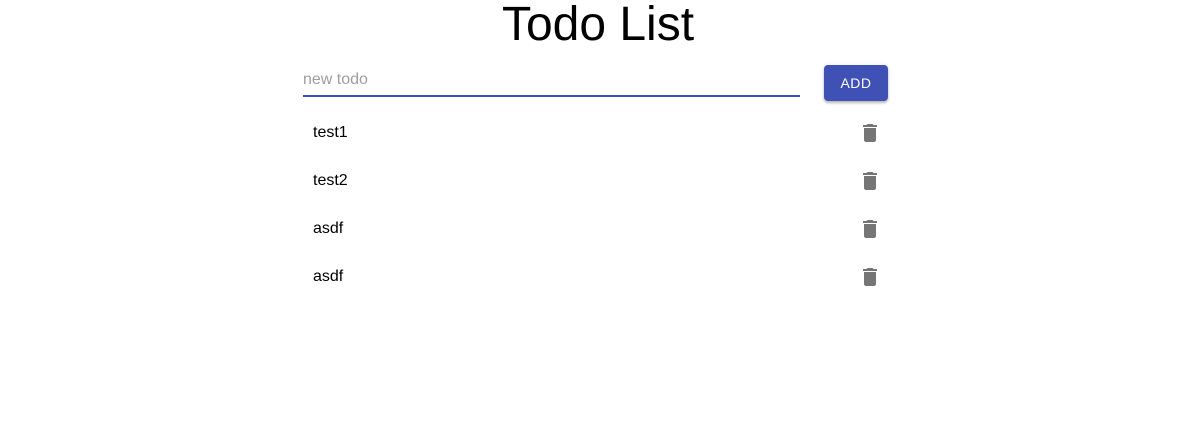 Image resolution: width=1202 pixels, height=431 pixels. I want to click on add-todo-button: ADD, so click(856, 83).